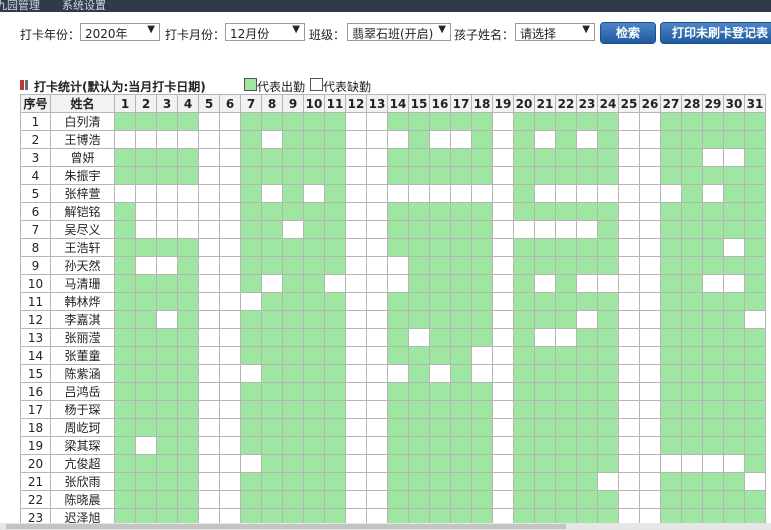 The height and width of the screenshot is (530, 771). Describe the element at coordinates (286, 526) in the screenshot. I see `scrollbar-thumb` at that location.